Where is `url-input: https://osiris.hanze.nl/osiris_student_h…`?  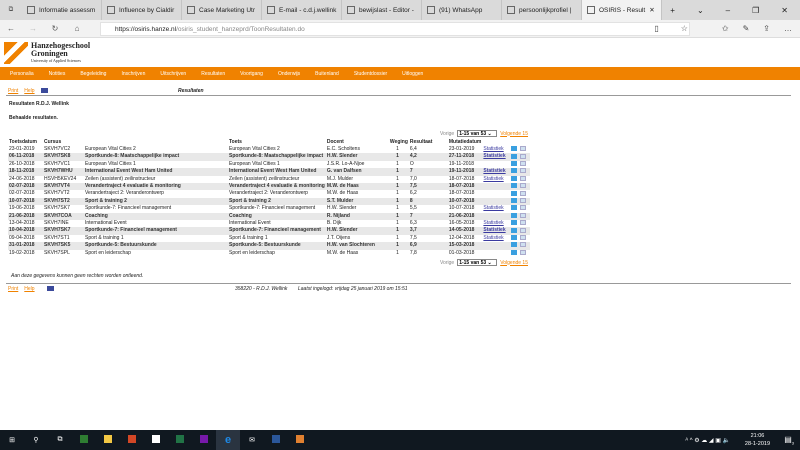
url-input: https://osiris.hanze.nl/osiris_student_h… is located at coordinates (395, 29).